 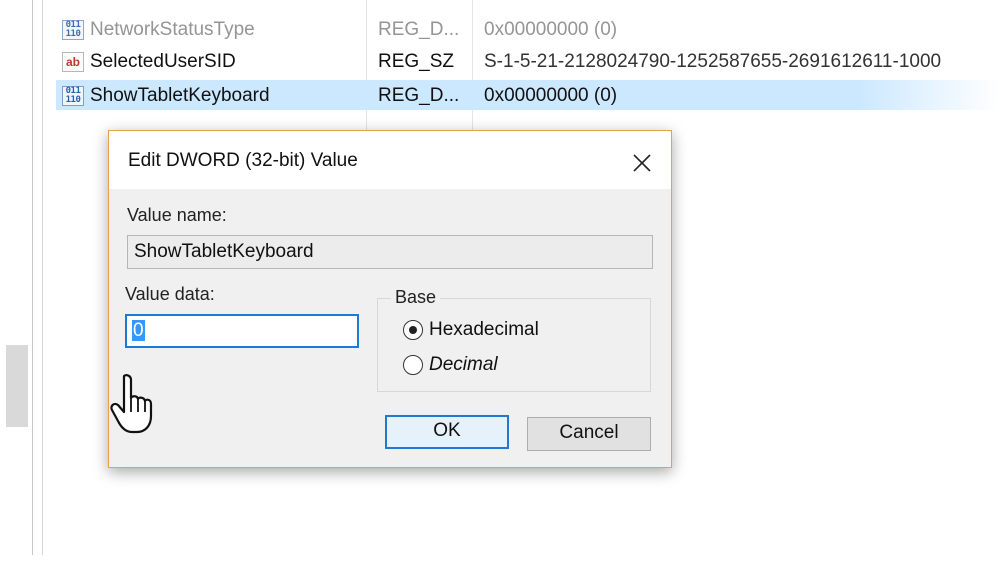 I want to click on value-name-label: Value name:, so click(x=177, y=215).